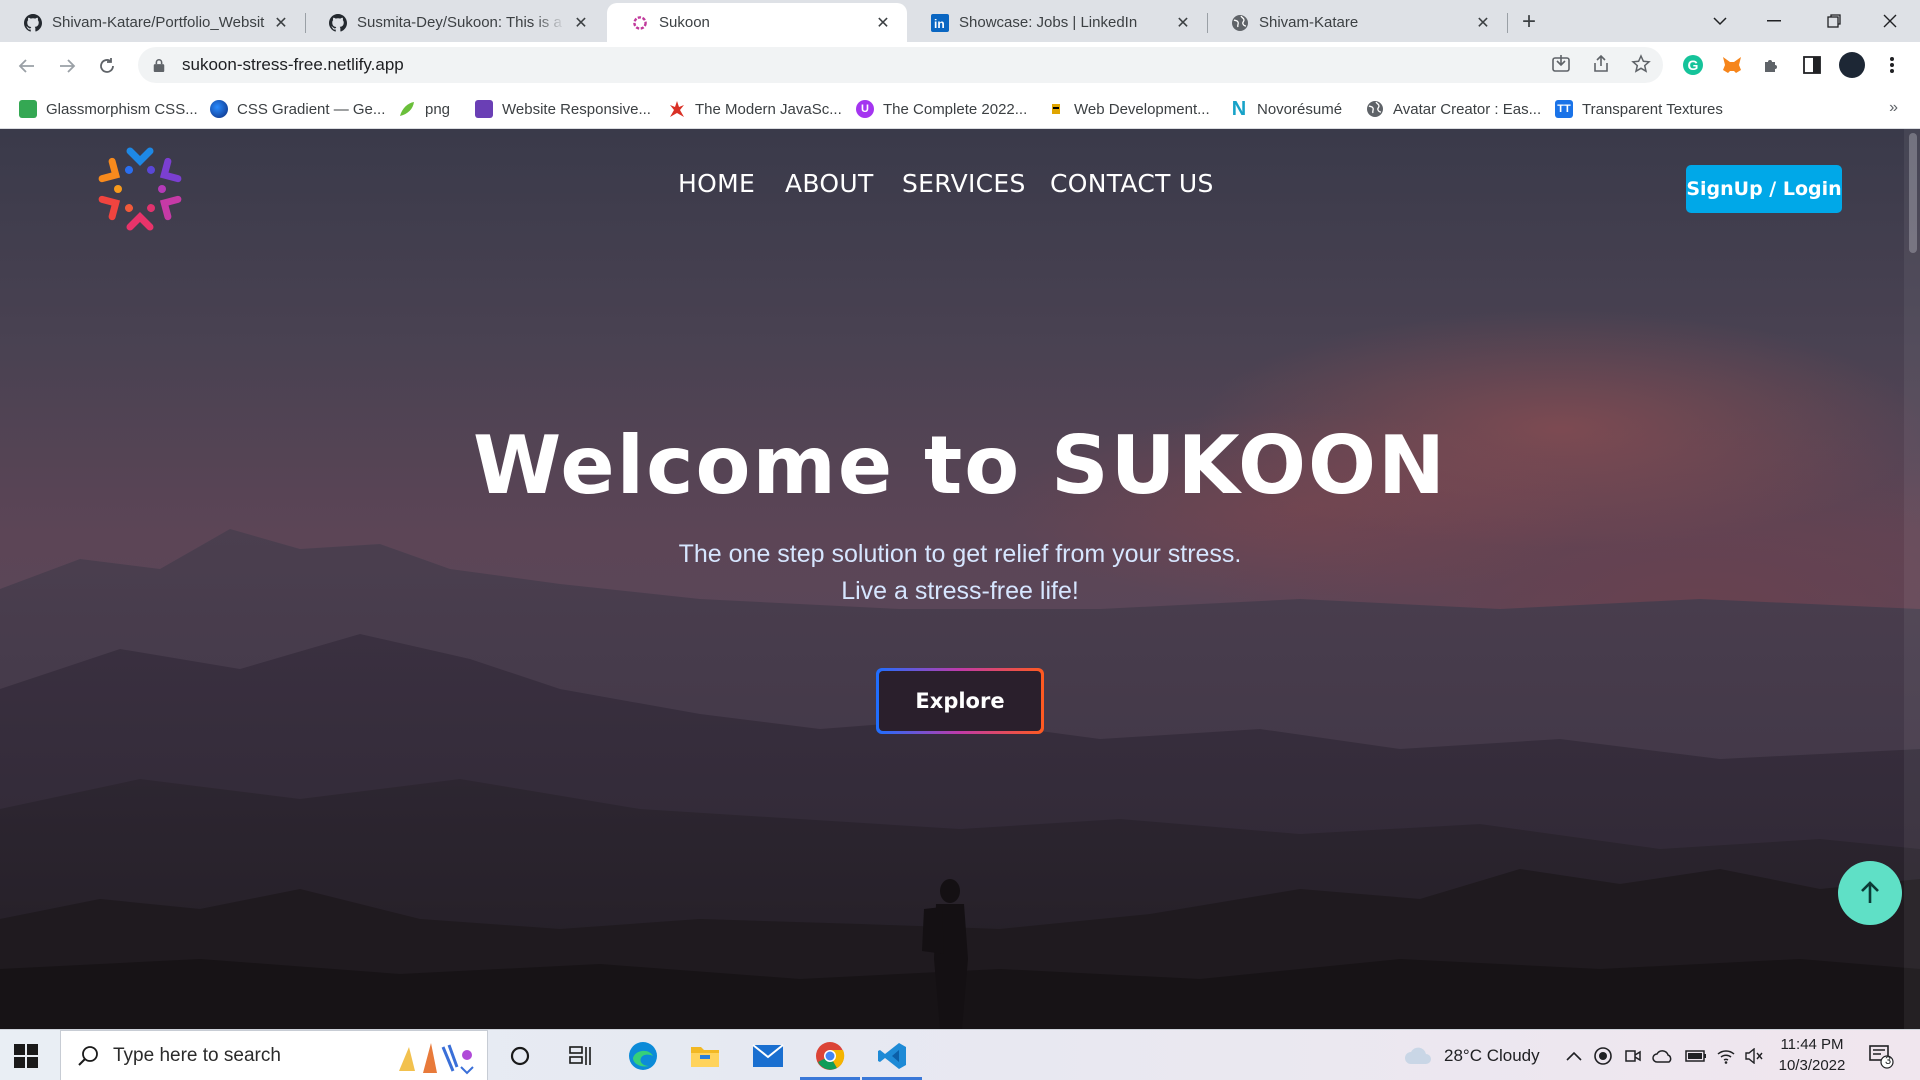 The image size is (1920, 1080). I want to click on clock-time: 11:44 PM, so click(1812, 1044).